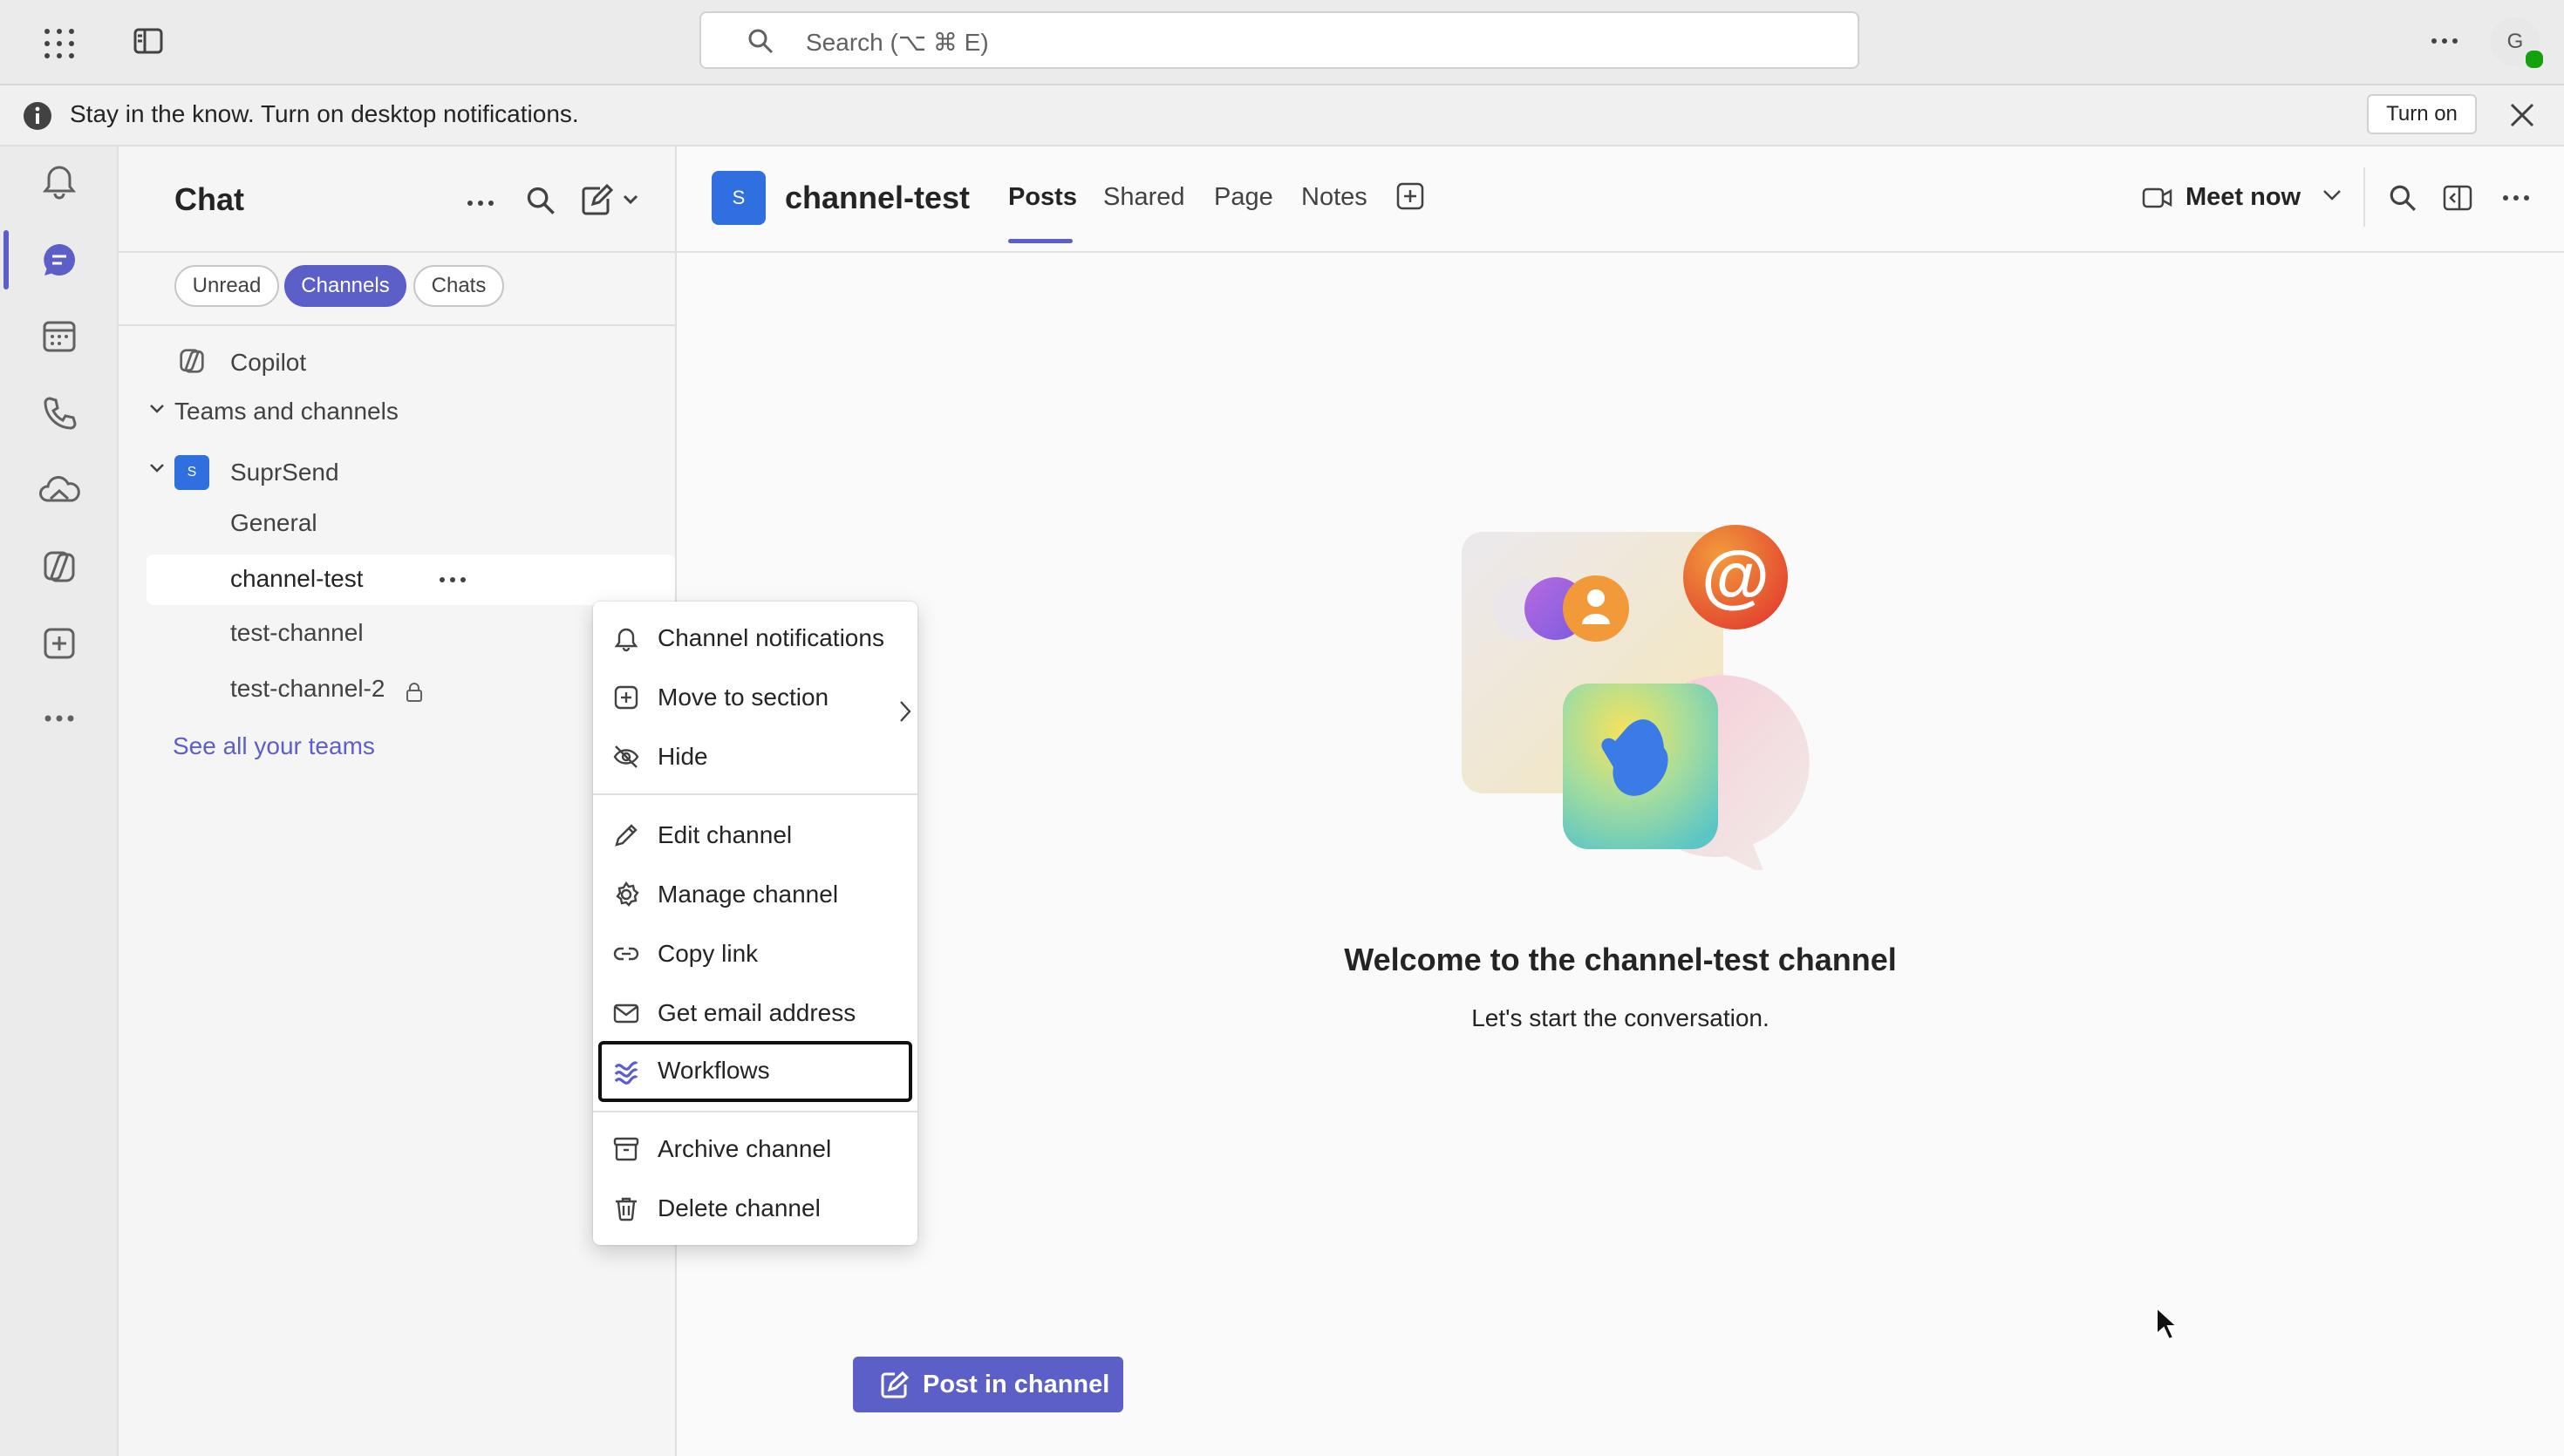  I want to click on menu-item-label: Channel notifications, so click(771, 637).